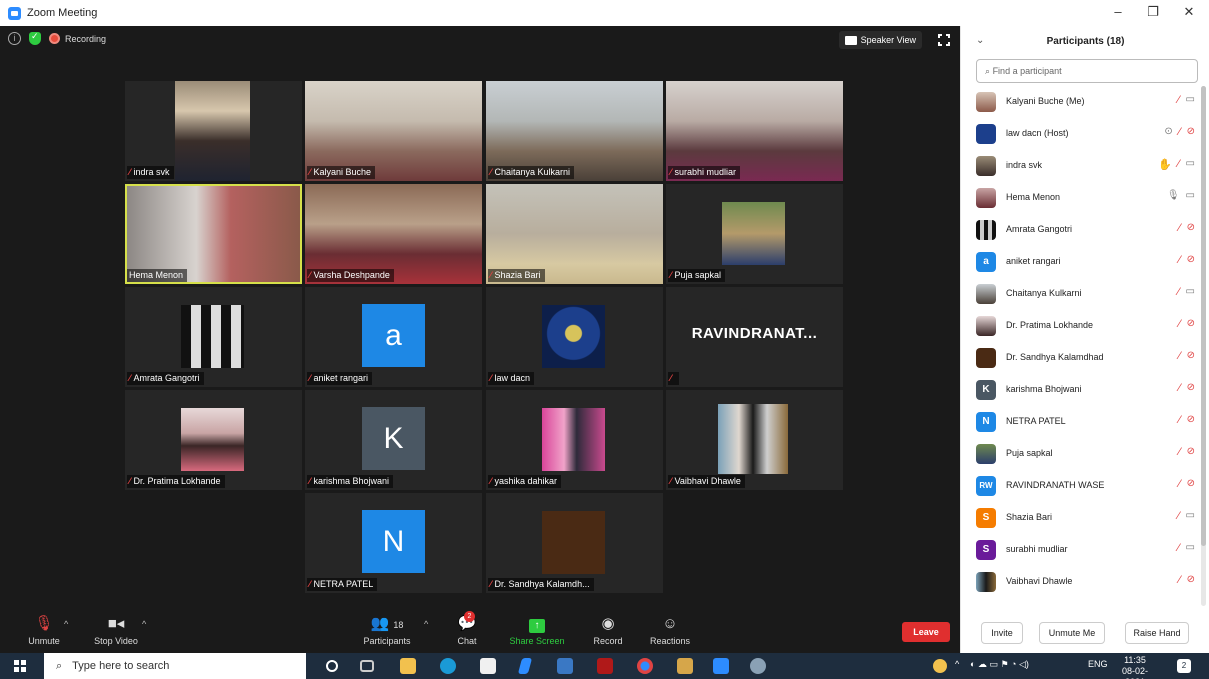 Image resolution: width=1209 pixels, height=679 pixels. What do you see at coordinates (645, 666) in the screenshot?
I see `chrome-icon` at bounding box center [645, 666].